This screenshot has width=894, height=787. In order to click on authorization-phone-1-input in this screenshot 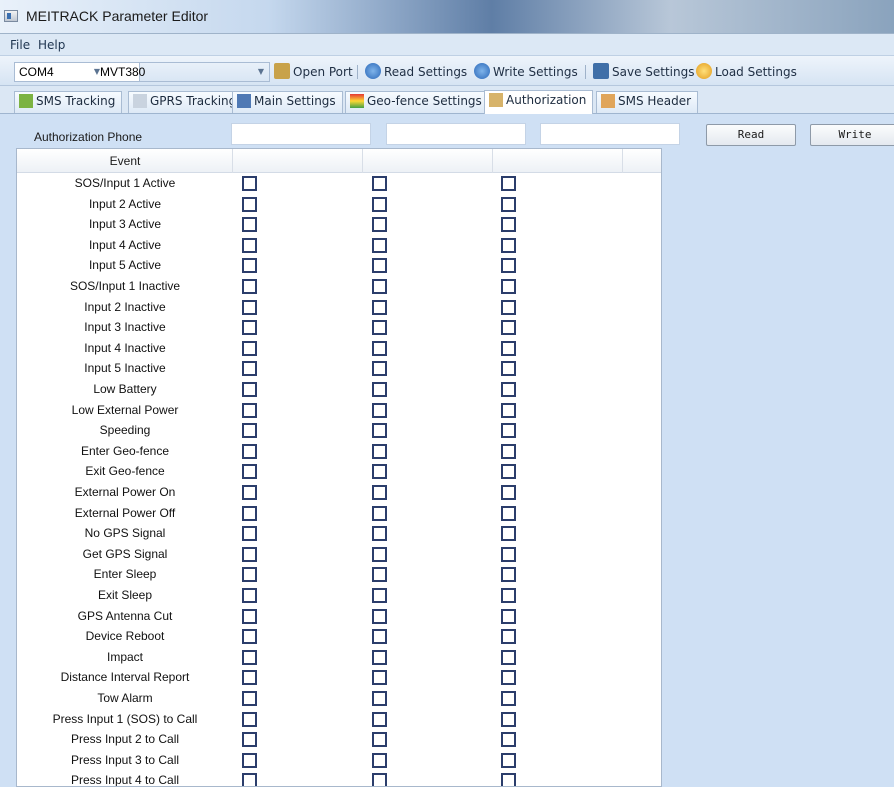, I will do `click(301, 134)`.